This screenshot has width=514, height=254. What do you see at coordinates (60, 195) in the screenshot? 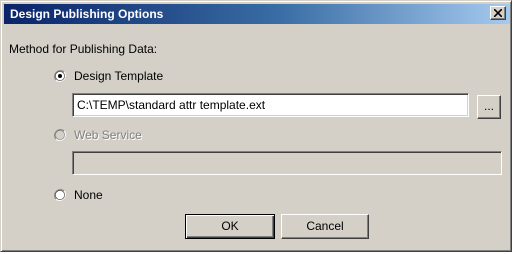
I see `none-radio` at bounding box center [60, 195].